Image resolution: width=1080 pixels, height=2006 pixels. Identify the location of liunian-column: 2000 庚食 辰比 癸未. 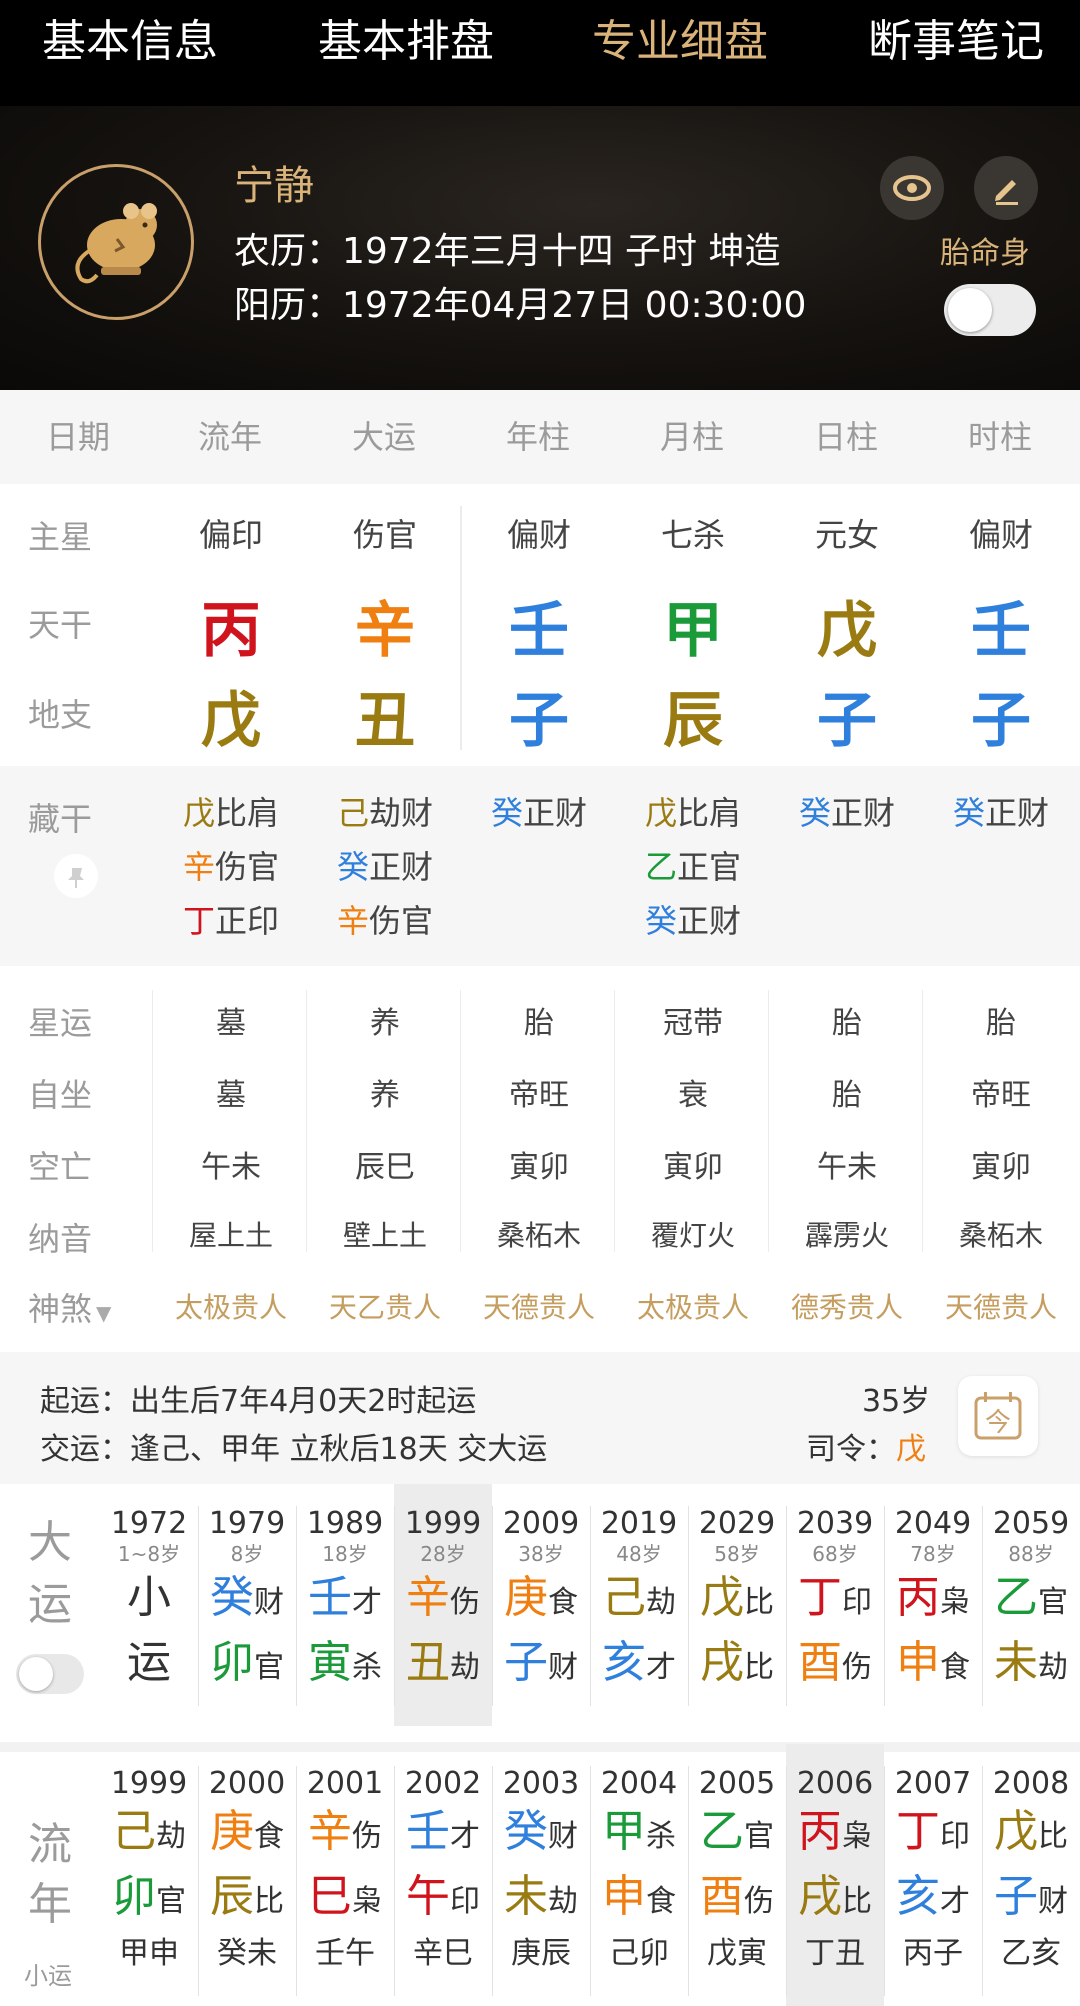
(247, 1871).